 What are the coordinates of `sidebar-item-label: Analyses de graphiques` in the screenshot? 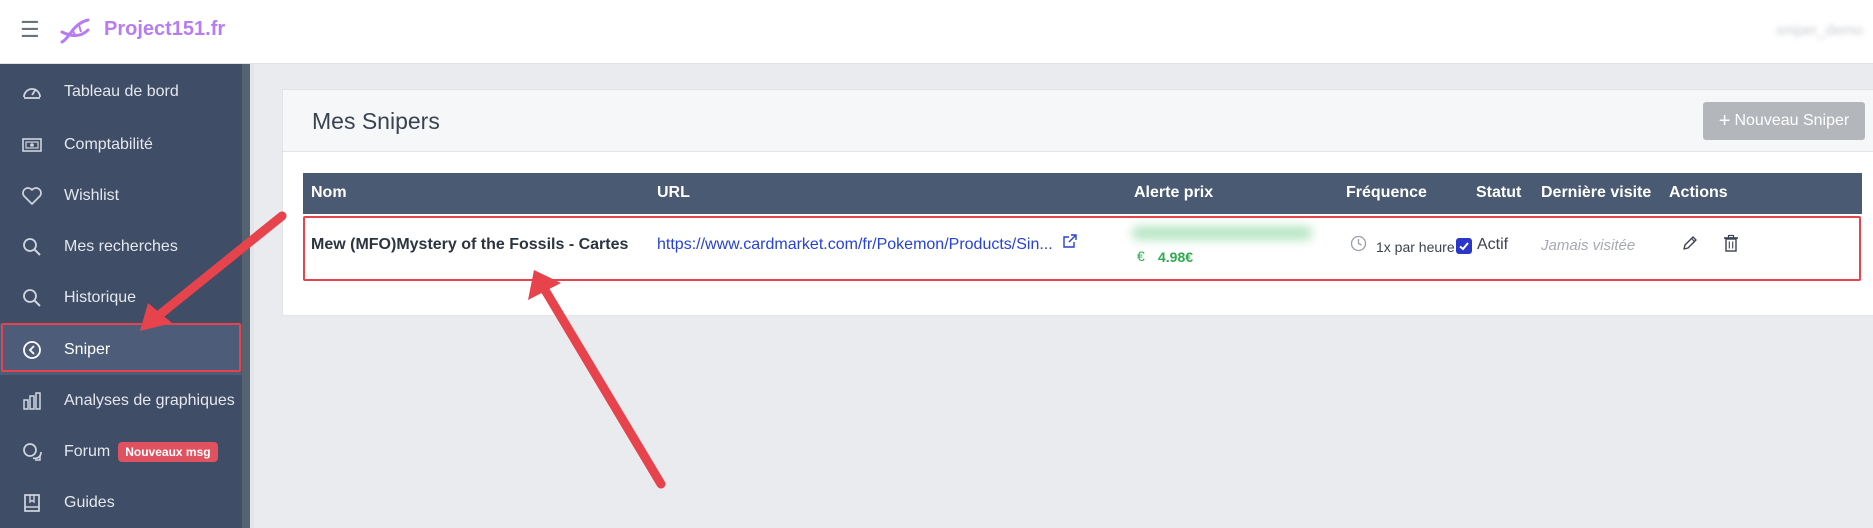 It's located at (149, 400).